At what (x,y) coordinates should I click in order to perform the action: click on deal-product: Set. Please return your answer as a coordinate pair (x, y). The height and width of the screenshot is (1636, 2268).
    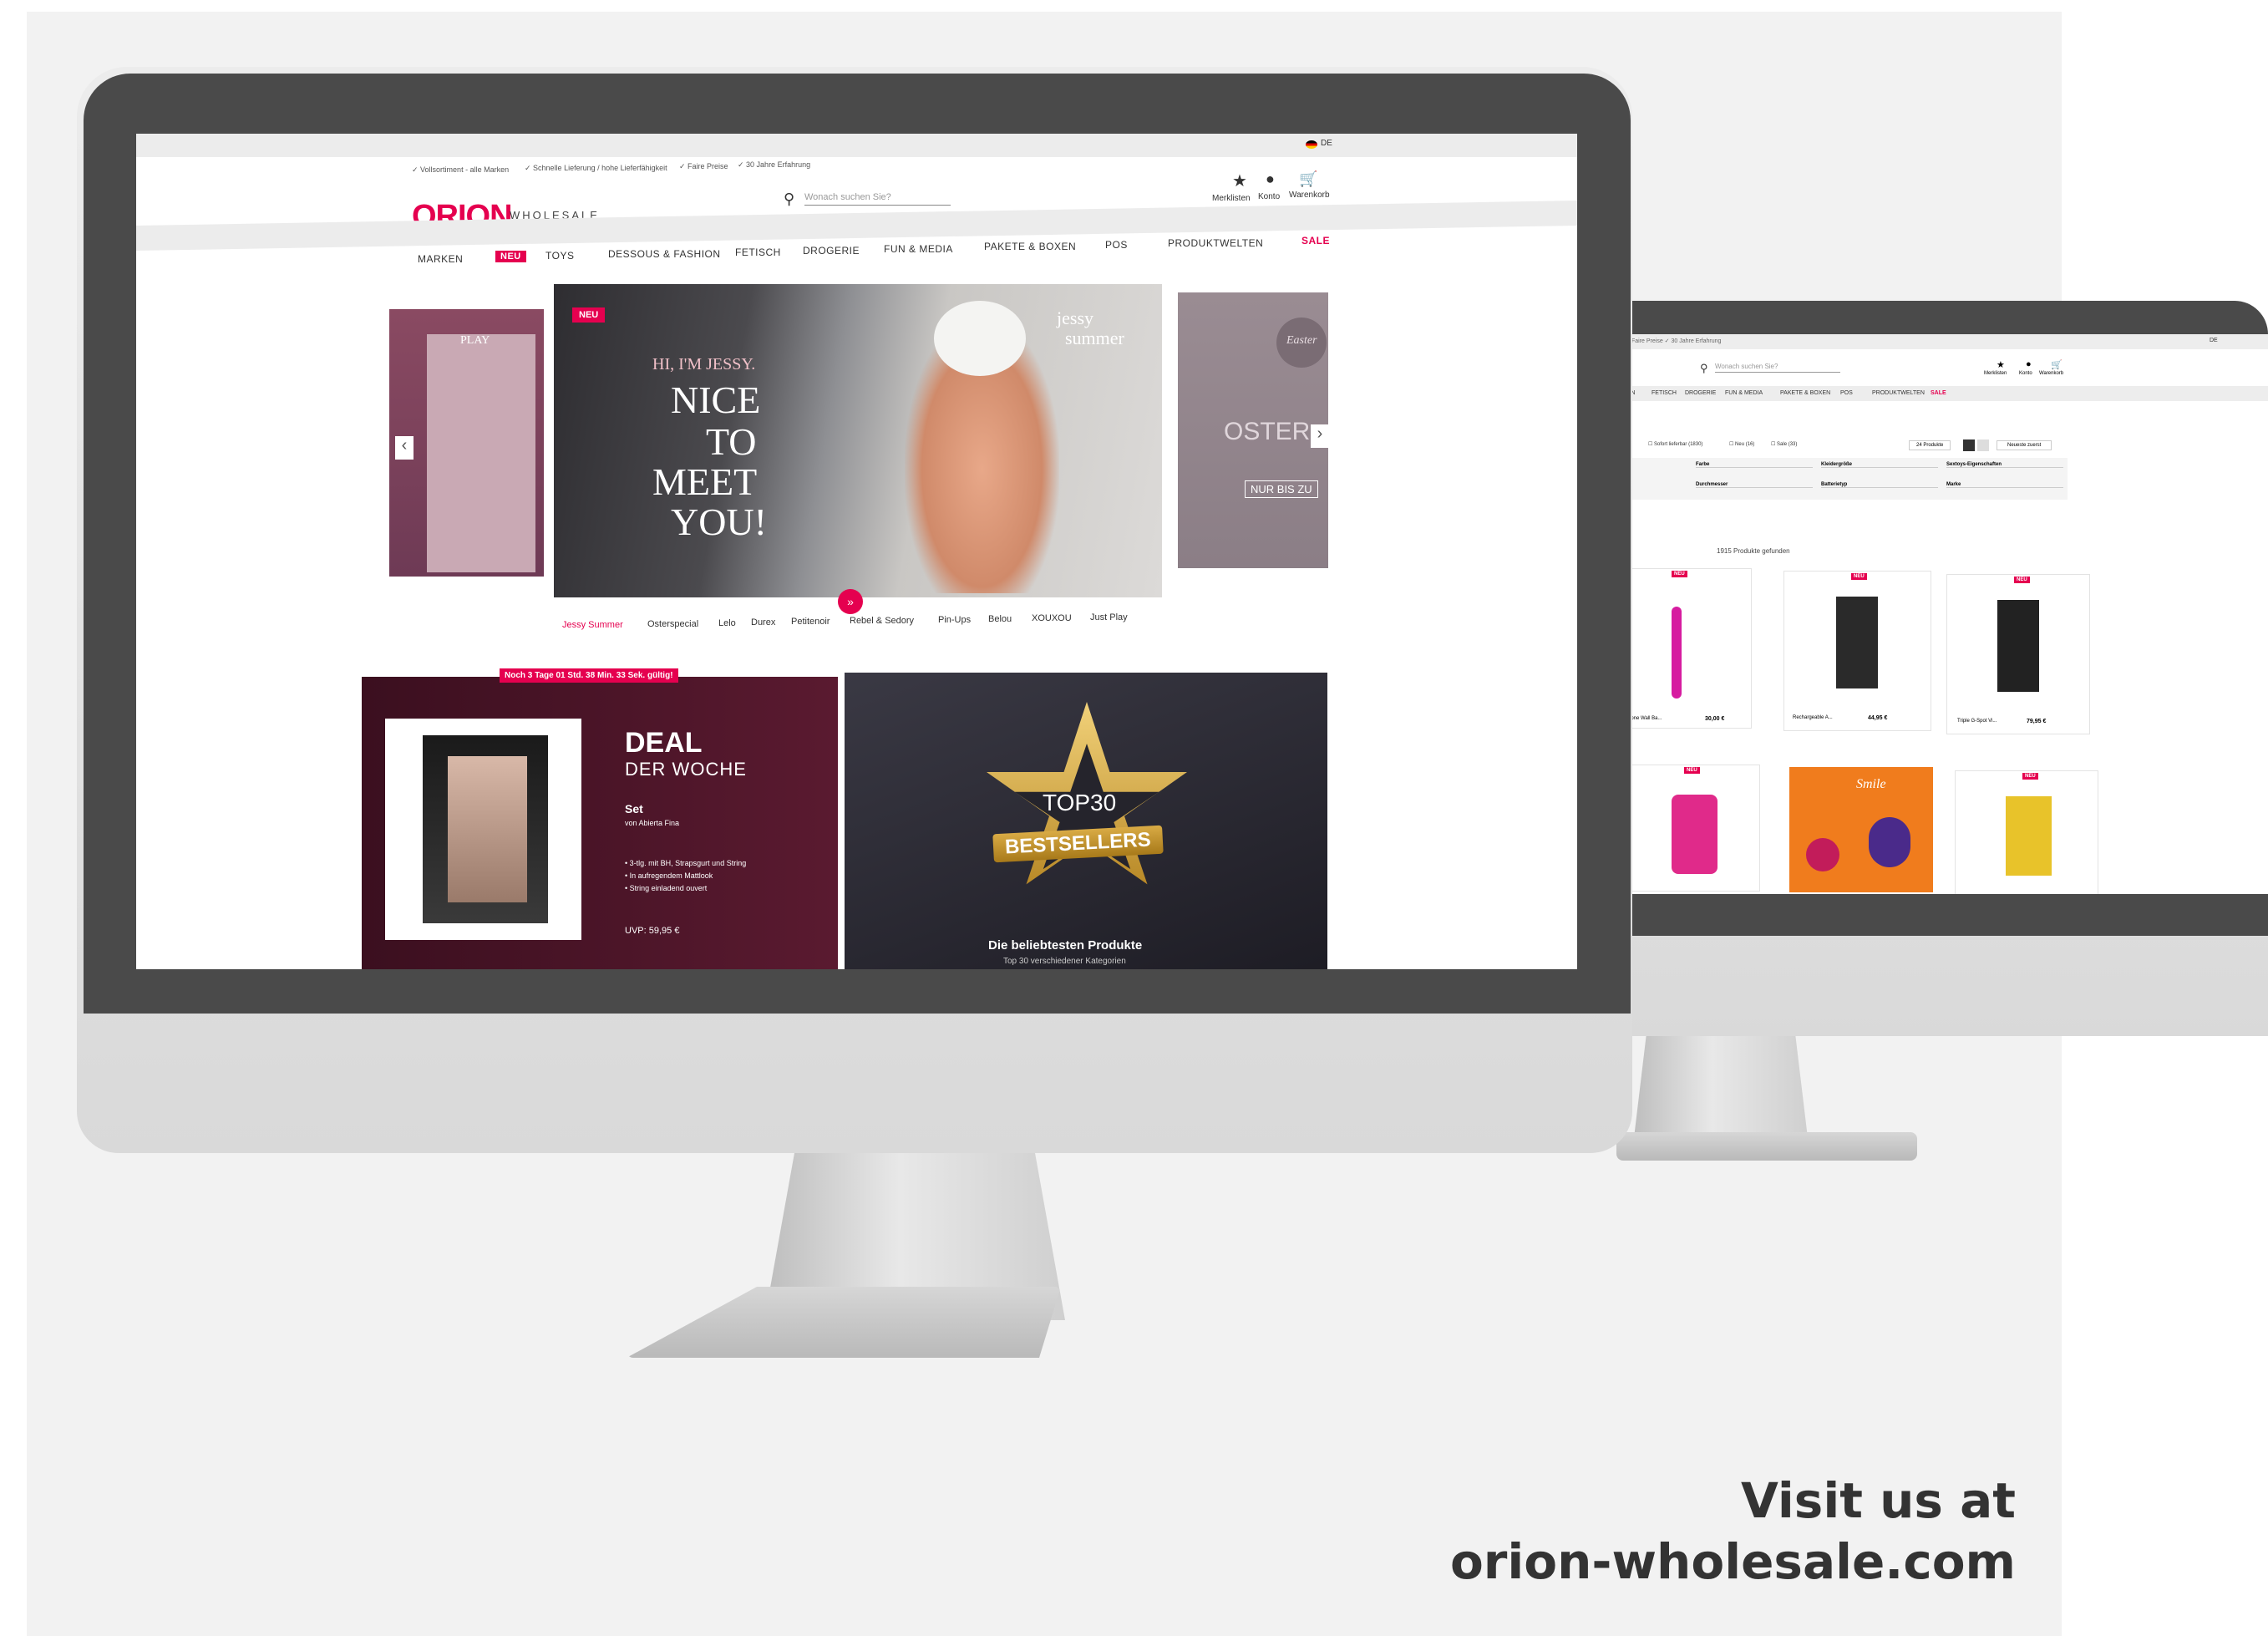
    Looking at the image, I should click on (634, 808).